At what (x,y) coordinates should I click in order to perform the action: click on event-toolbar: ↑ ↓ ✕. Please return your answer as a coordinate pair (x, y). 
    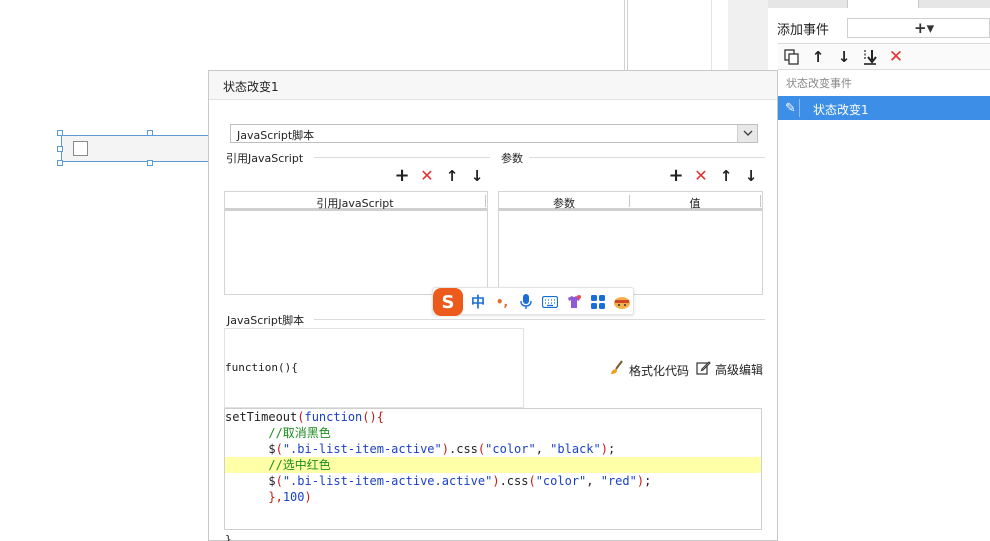
    Looking at the image, I should click on (884, 56).